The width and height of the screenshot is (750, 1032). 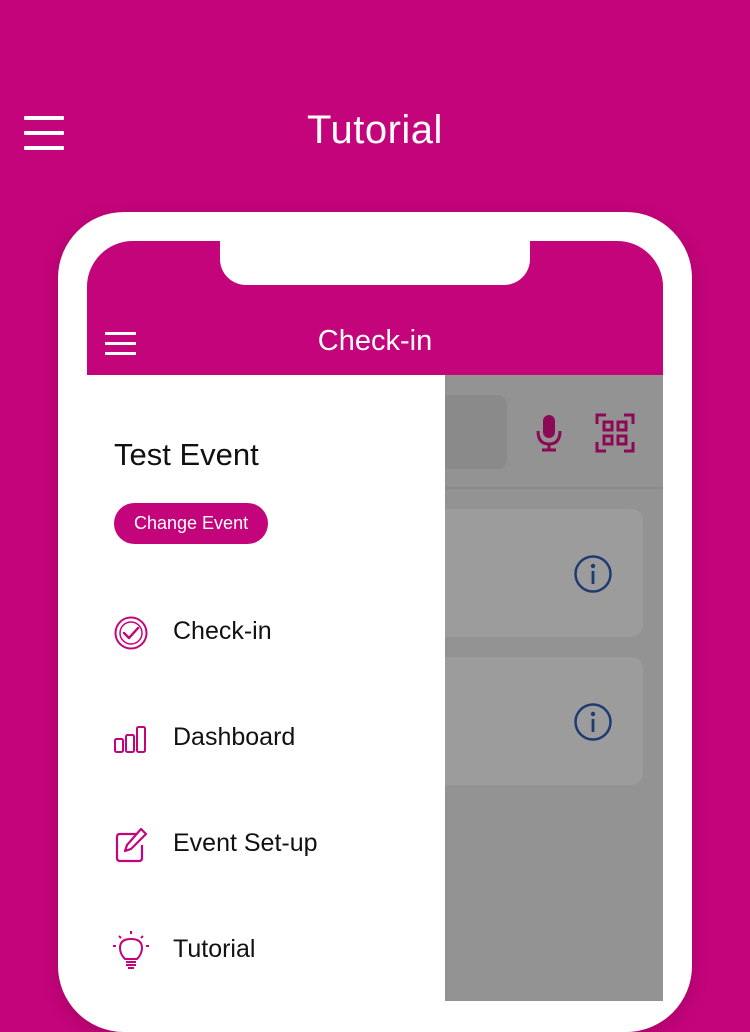 What do you see at coordinates (222, 631) in the screenshot?
I see `nav-item-label: Check-in` at bounding box center [222, 631].